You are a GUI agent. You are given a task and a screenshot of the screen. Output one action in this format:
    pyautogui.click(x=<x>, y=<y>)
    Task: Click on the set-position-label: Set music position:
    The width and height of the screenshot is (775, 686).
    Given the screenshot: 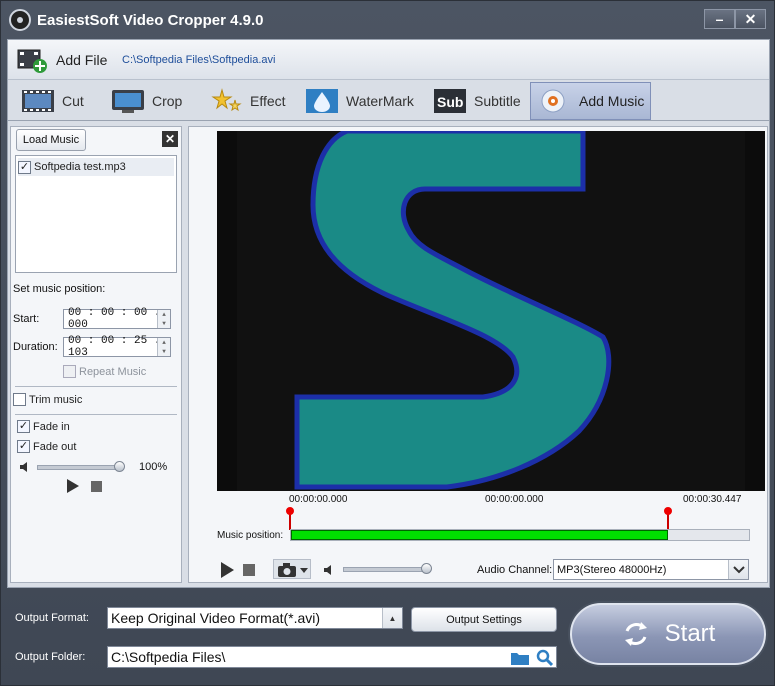 What is the action you would take?
    pyautogui.click(x=59, y=289)
    